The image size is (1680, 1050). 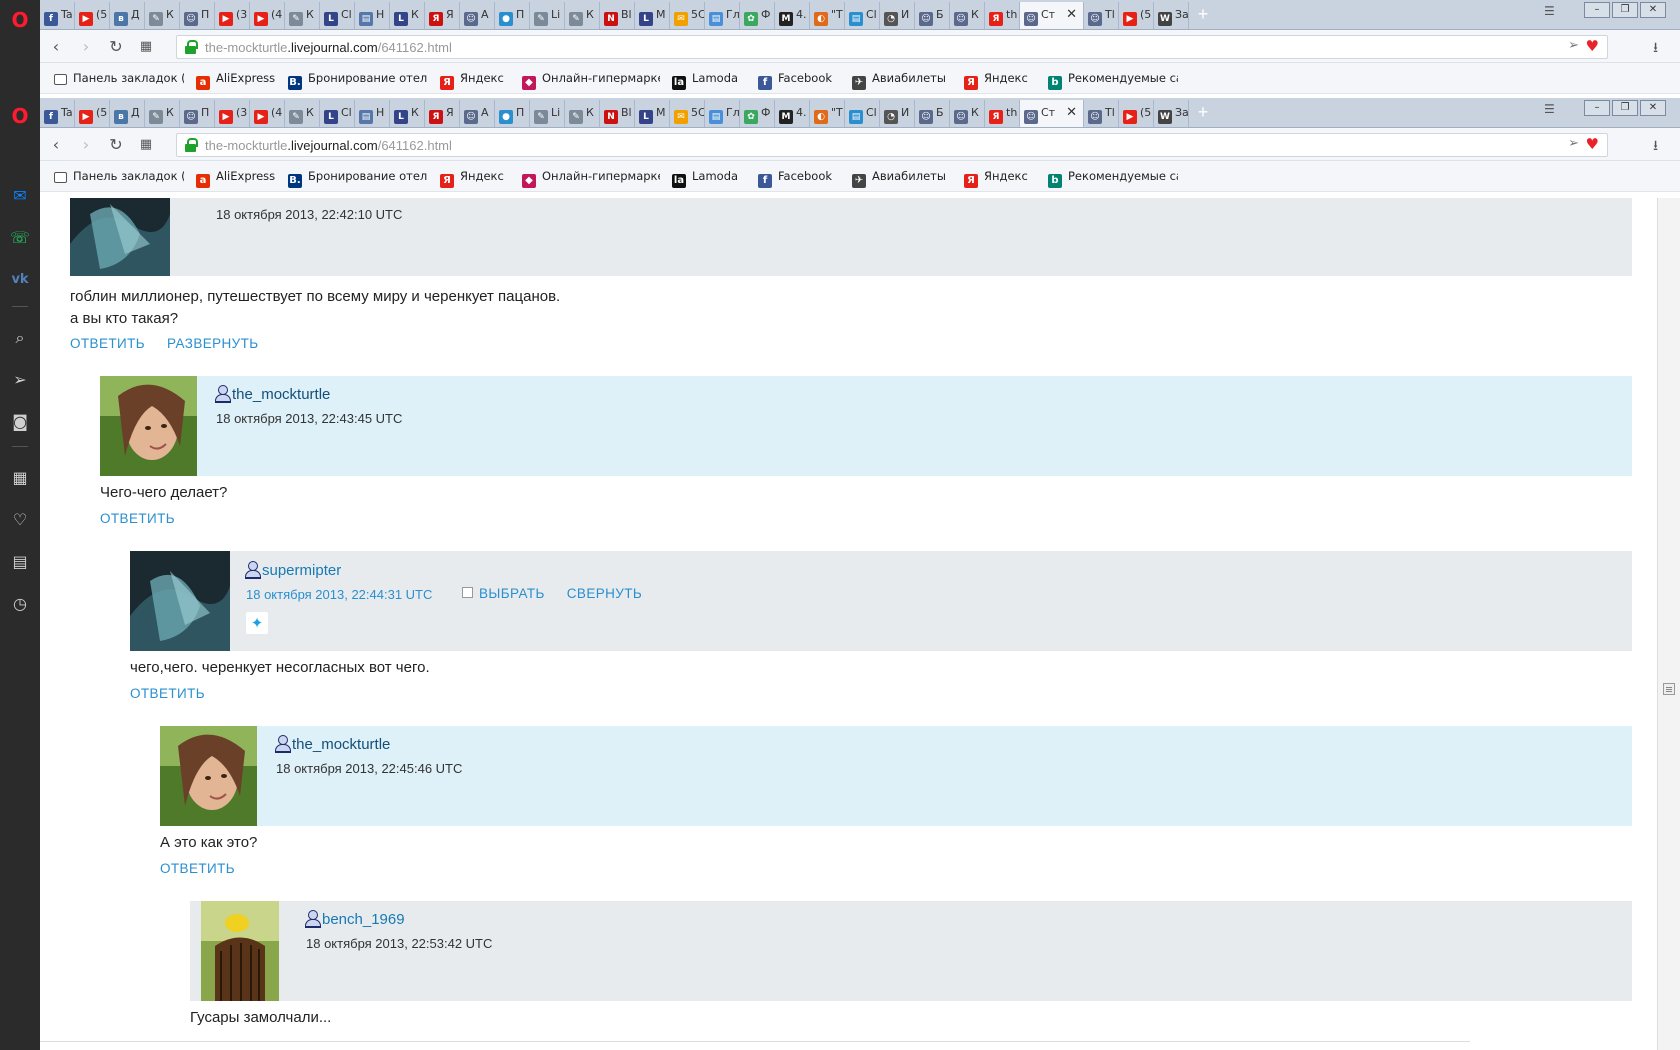 What do you see at coordinates (503, 593) in the screenshot?
I see `select-checkbox: ВЫБРАТЬ` at bounding box center [503, 593].